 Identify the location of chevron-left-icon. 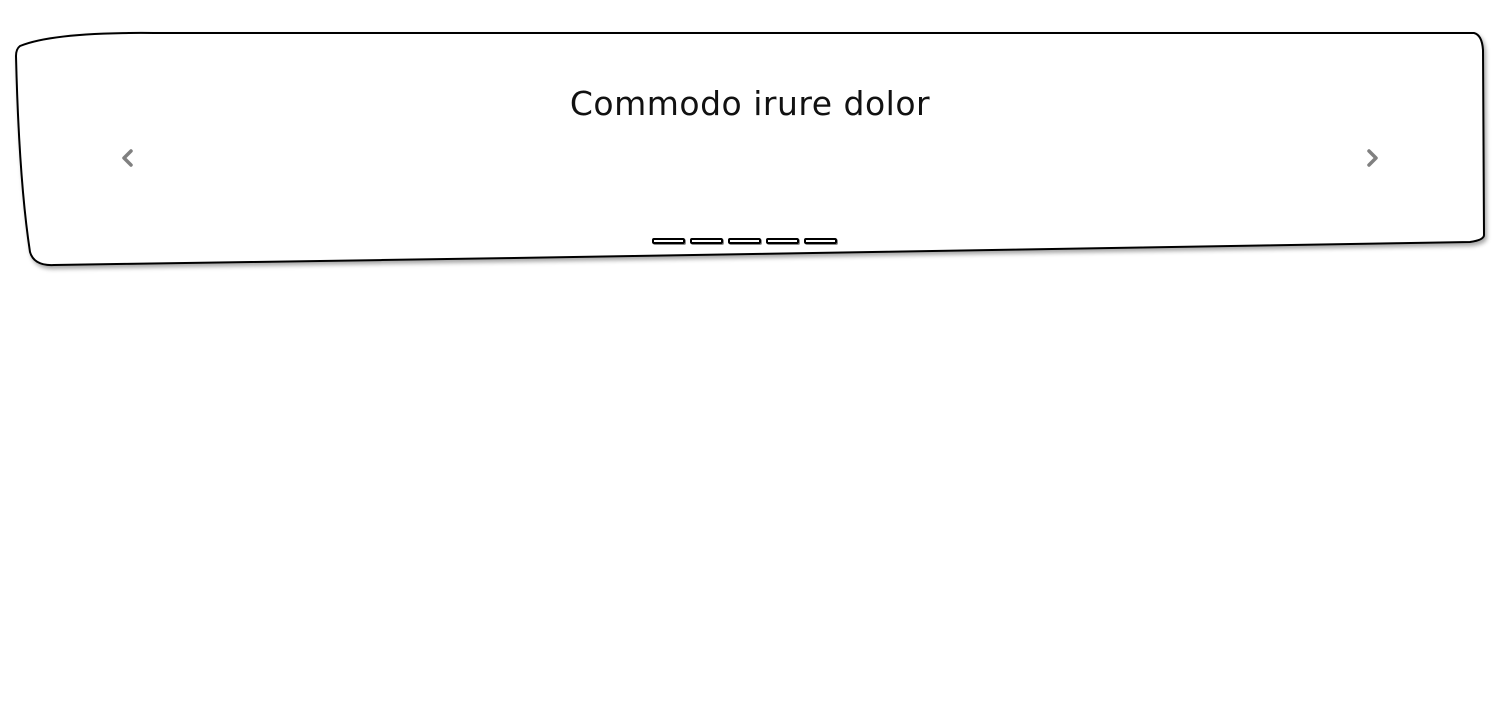
(127, 158).